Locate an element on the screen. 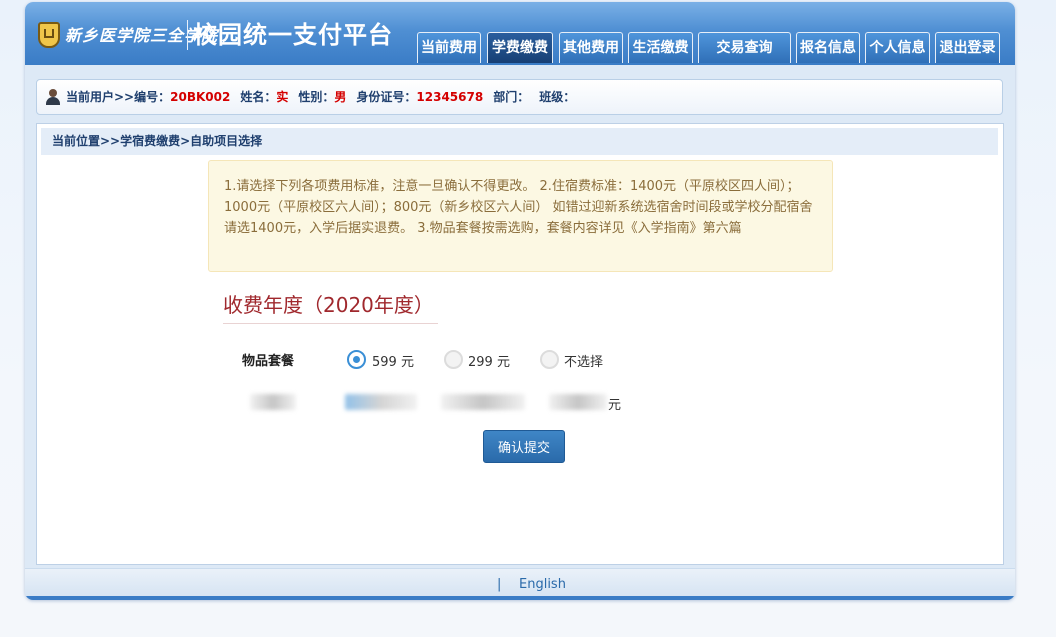  name-label: 姓名： is located at coordinates (258, 97).